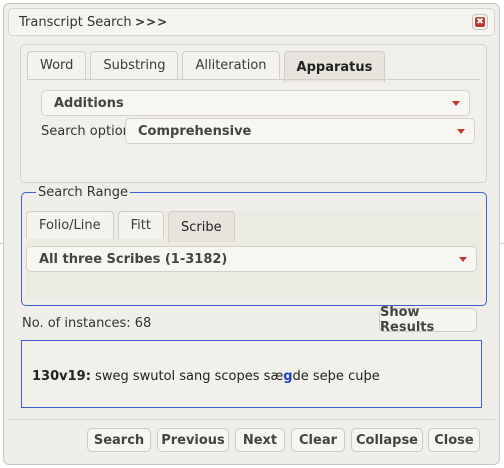 The image size is (504, 468). Describe the element at coordinates (334, 66) in the screenshot. I see `tab-apparatus: Apparatus` at that location.